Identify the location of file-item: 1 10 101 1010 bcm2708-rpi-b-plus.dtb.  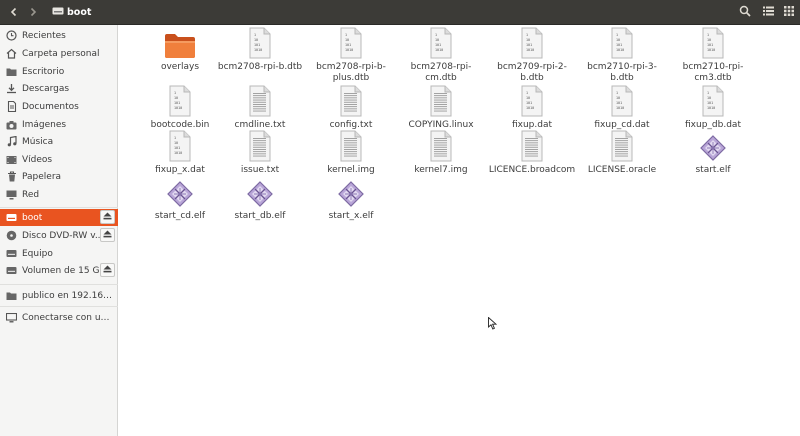
(351, 55).